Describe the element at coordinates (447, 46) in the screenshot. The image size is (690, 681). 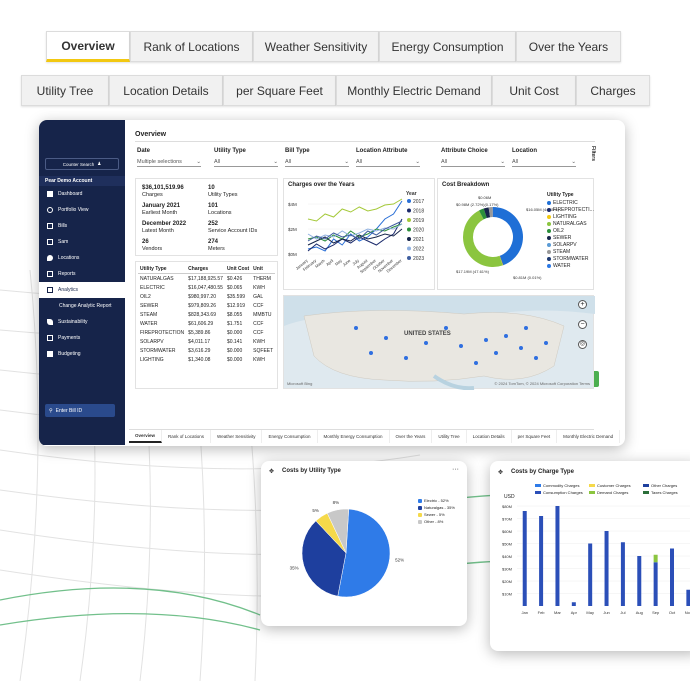
I see `tab-energy-consumption: Energy Consumption` at that location.